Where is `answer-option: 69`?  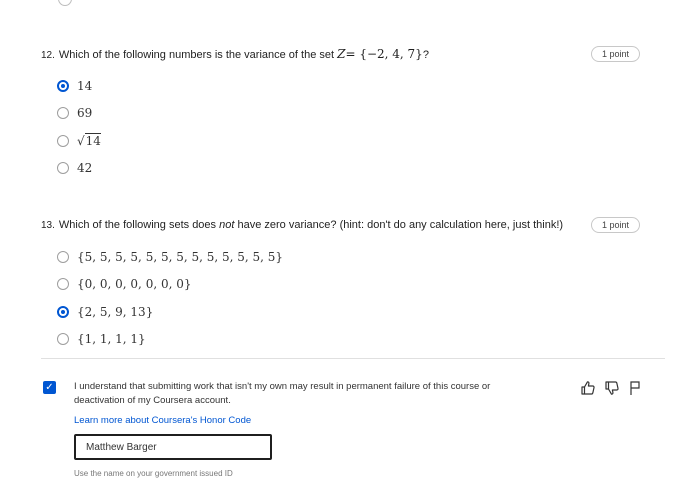
answer-option: 69 is located at coordinates (348, 114).